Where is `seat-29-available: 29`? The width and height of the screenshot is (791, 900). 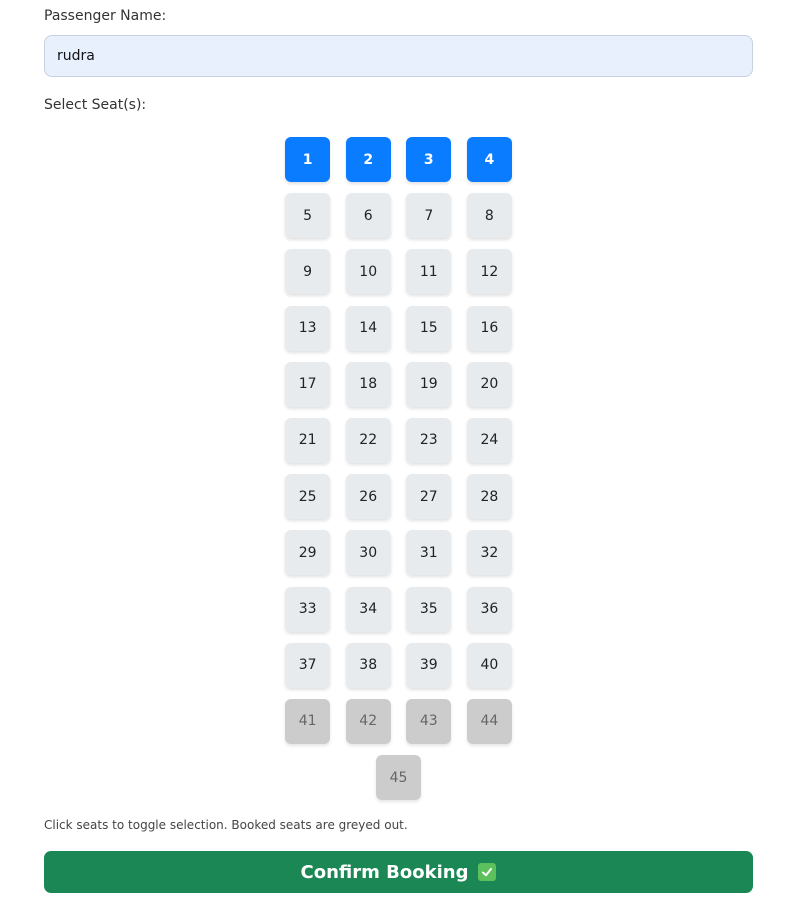 seat-29-available: 29 is located at coordinates (308, 553).